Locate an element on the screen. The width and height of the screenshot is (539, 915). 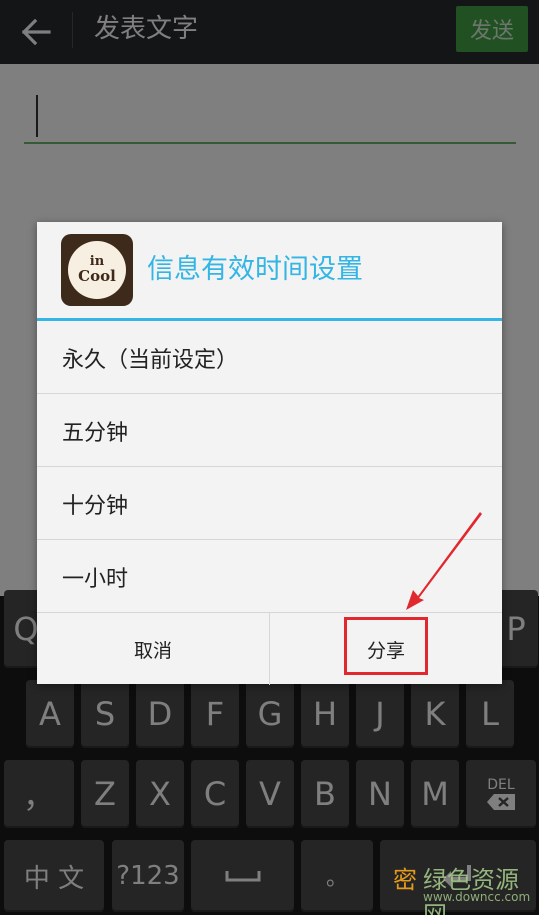
app-icon-badge: in Cool is located at coordinates (97, 270).